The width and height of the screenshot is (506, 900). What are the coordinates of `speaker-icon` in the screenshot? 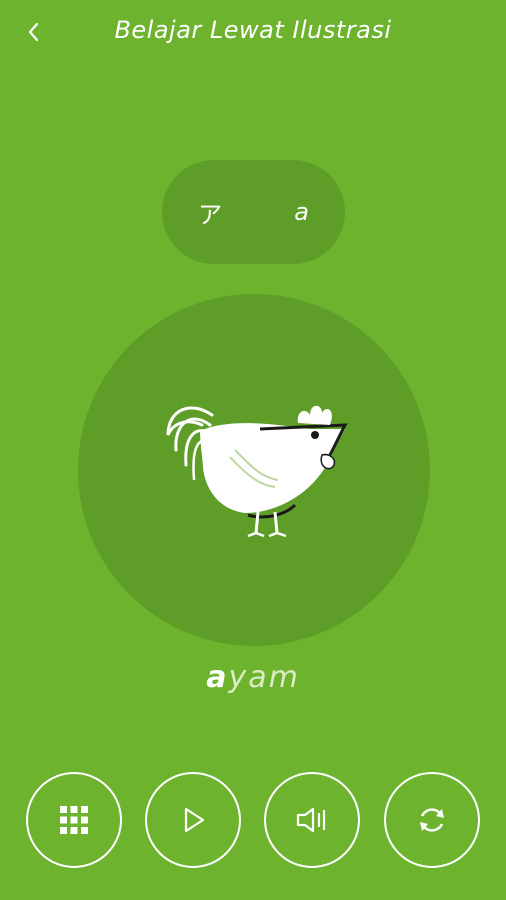 It's located at (311, 820).